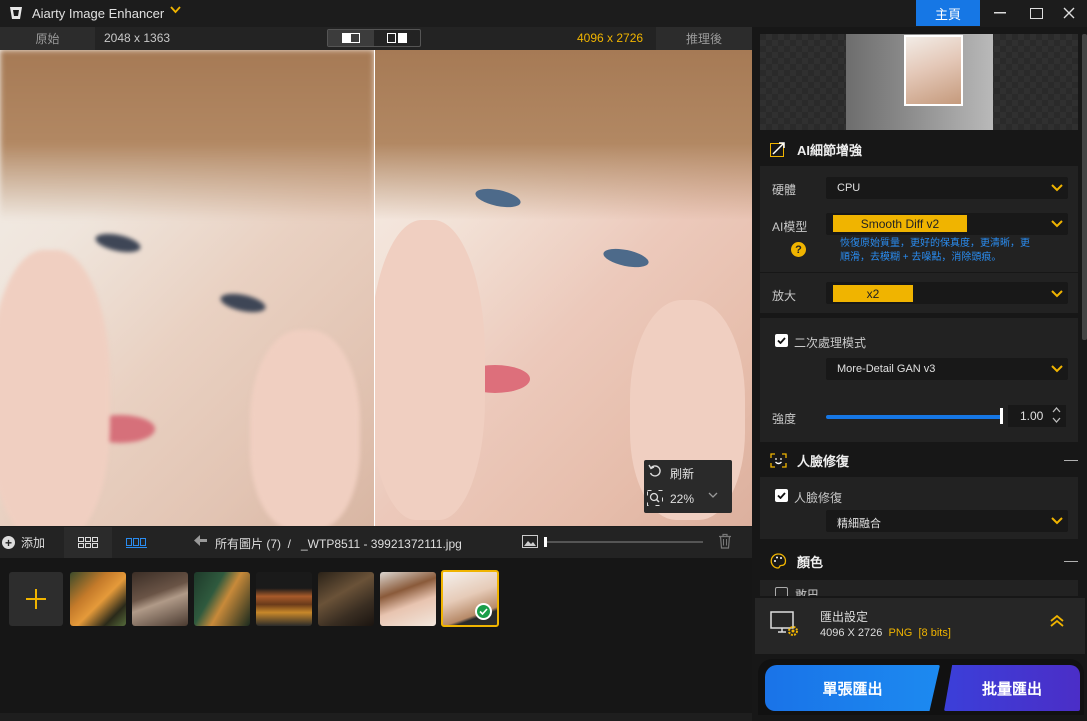 Image resolution: width=1087 pixels, height=721 pixels. I want to click on grid-view-button, so click(88, 542).